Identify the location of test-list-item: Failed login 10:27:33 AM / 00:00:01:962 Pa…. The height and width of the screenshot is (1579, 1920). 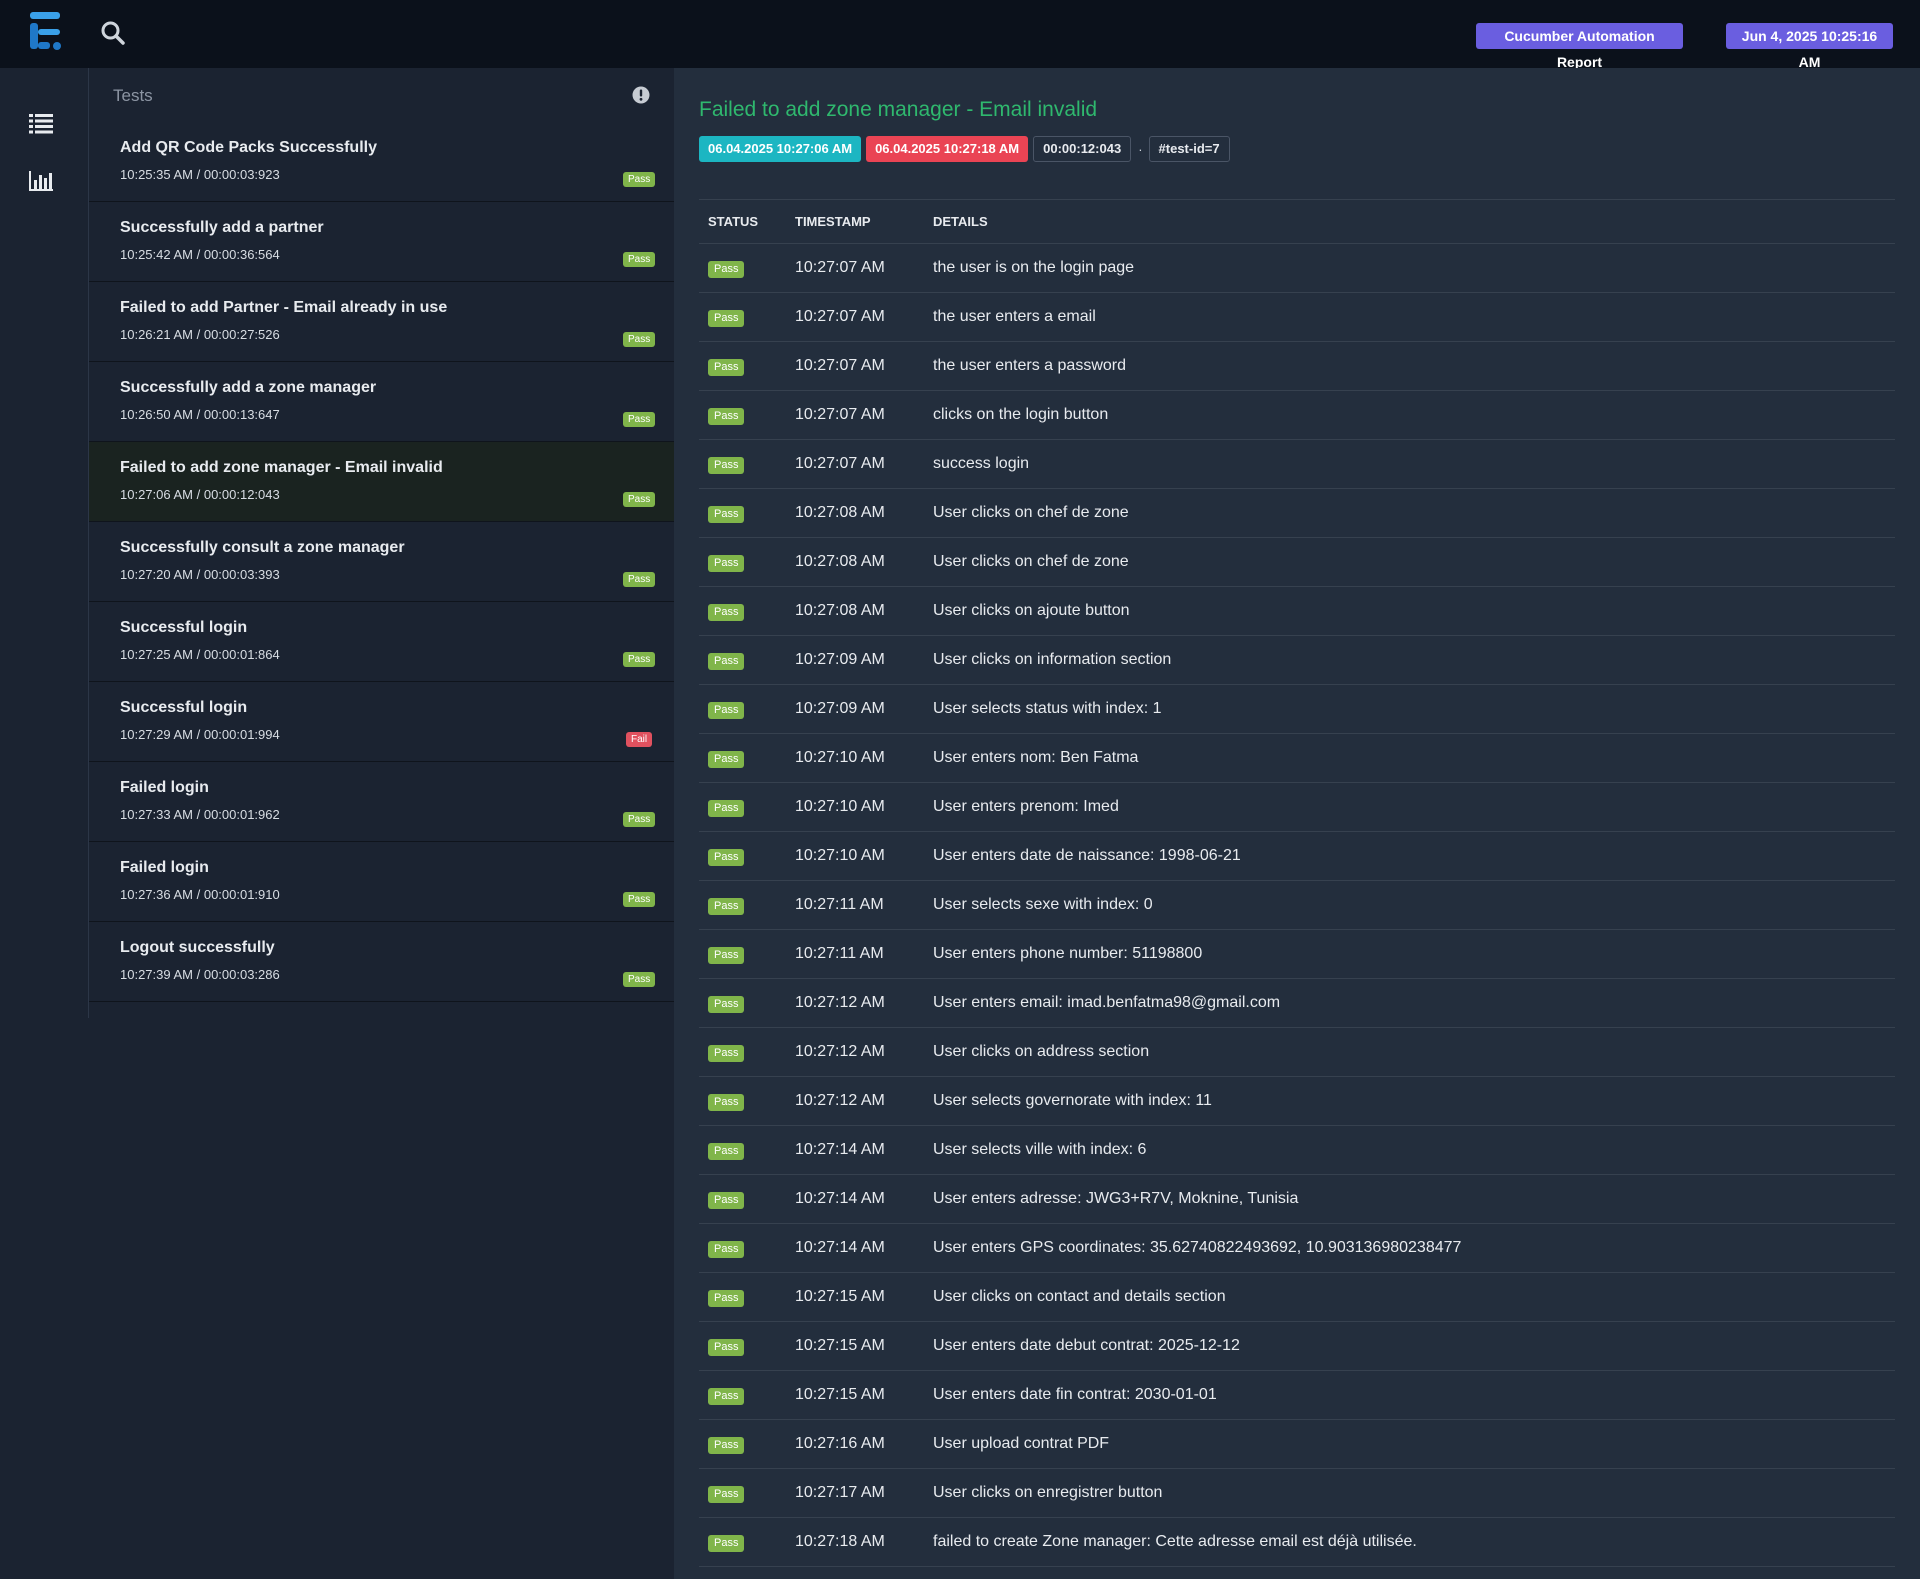
(381, 802).